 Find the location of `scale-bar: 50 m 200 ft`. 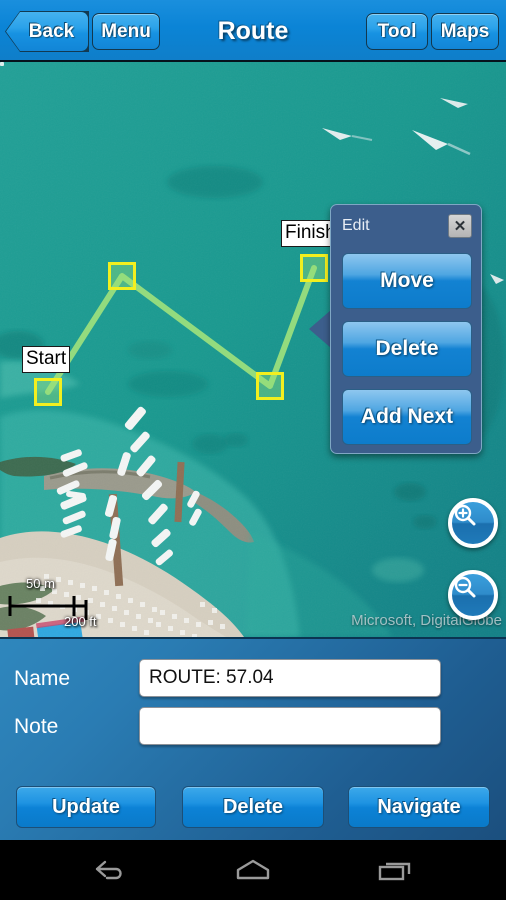

scale-bar: 50 m 200 ft is located at coordinates (68, 604).